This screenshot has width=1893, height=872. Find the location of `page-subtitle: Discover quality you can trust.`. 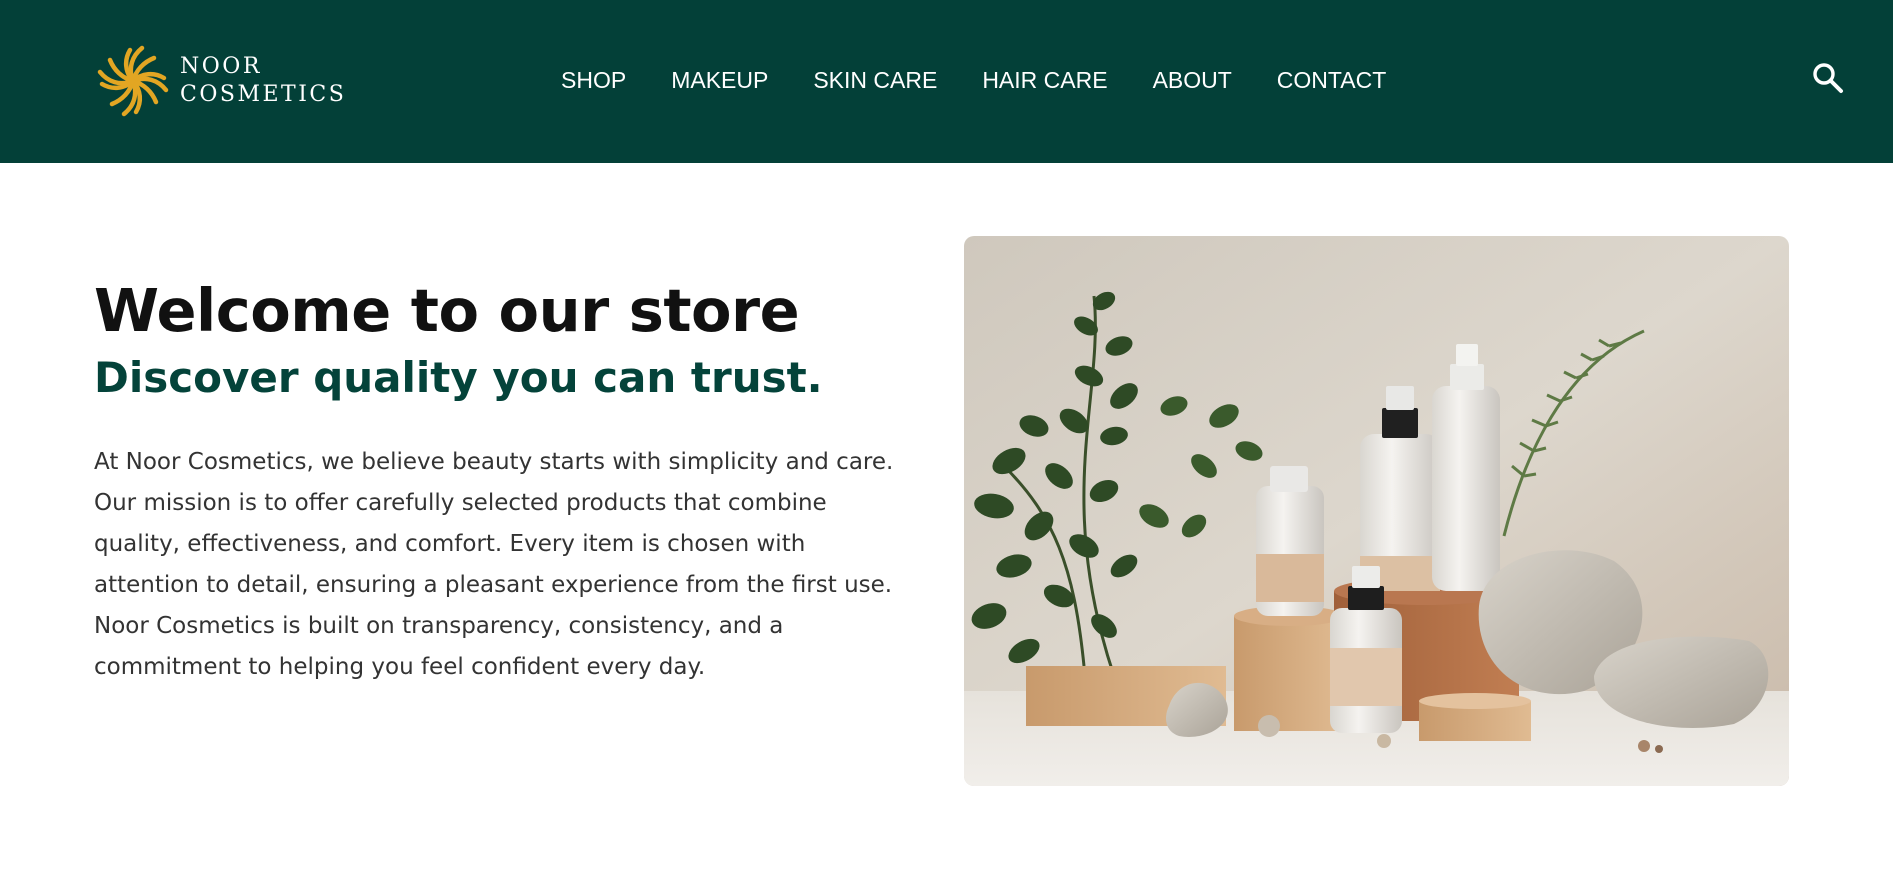

page-subtitle: Discover quality you can trust. is located at coordinates (458, 377).